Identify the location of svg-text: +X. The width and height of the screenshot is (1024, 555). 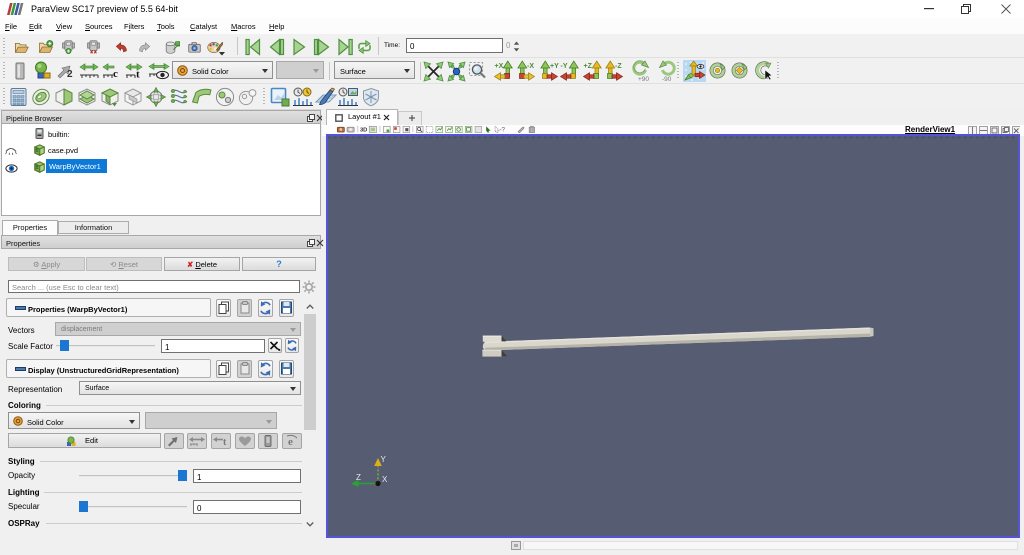
(499, 66).